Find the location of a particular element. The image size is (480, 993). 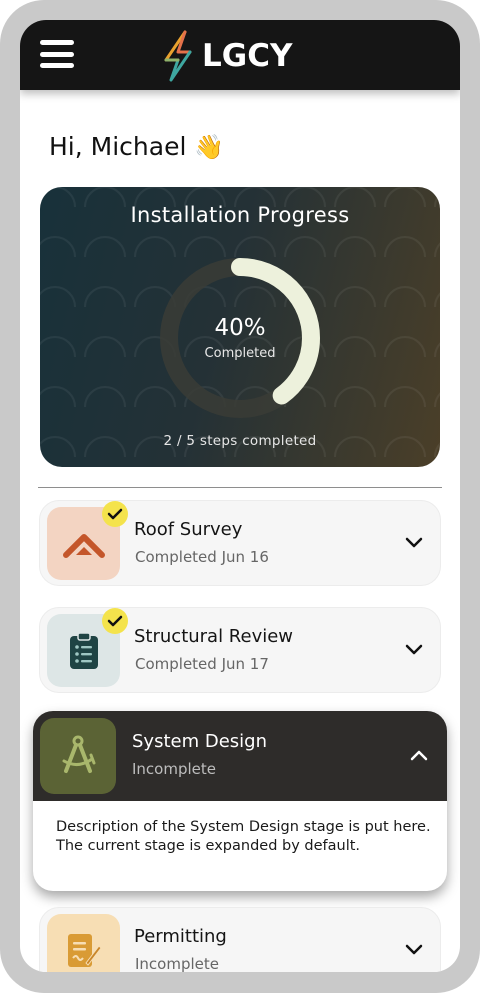

waving-hand-icon: 👋 is located at coordinates (209, 146).